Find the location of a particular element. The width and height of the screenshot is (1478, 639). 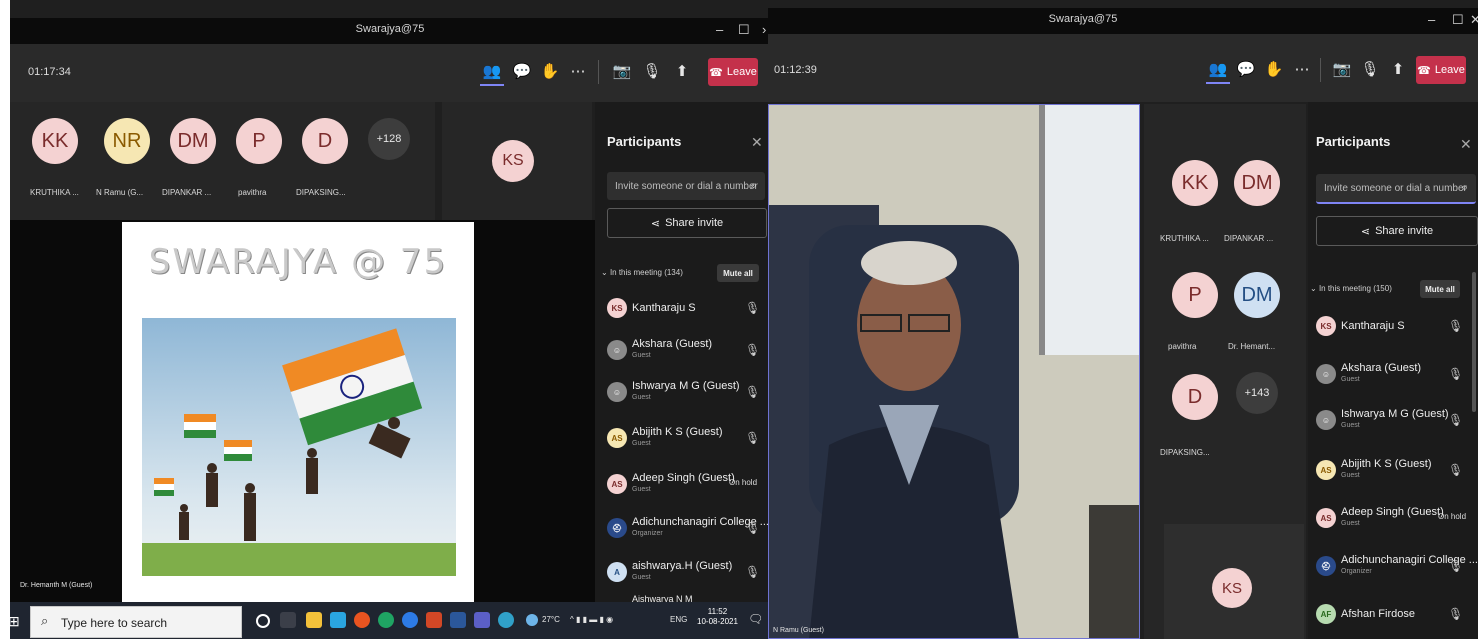

word-icon is located at coordinates (458, 620).